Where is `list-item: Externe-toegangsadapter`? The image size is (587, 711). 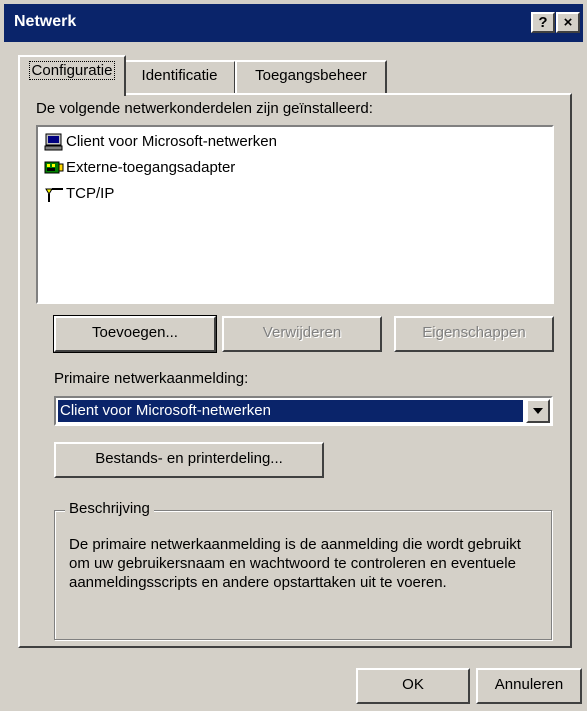 list-item: Externe-toegangsadapter is located at coordinates (139, 168).